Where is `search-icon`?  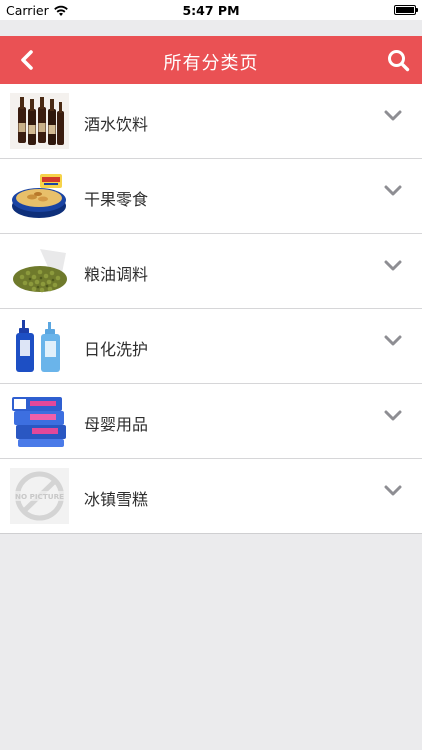
search-icon is located at coordinates (398, 60).